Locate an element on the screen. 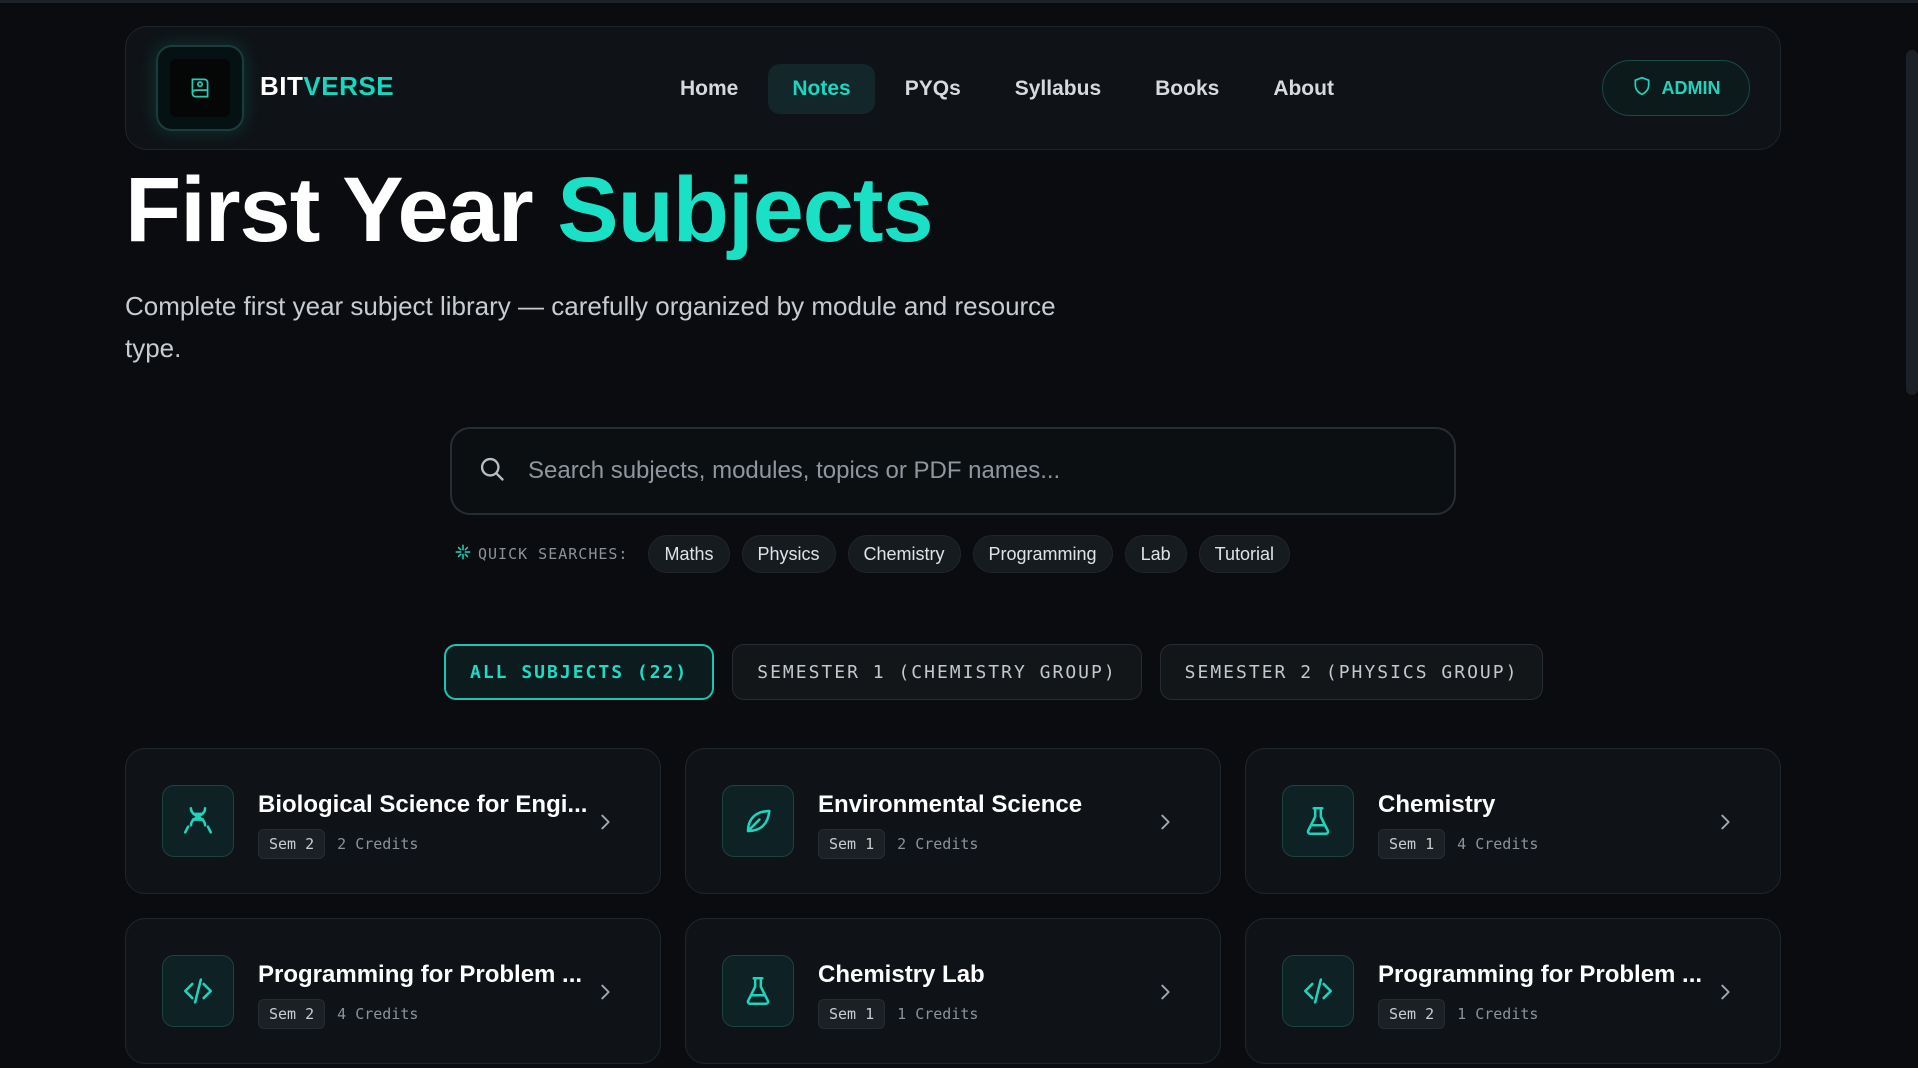 The image size is (1918, 1068). chip-programming: Programming is located at coordinates (1042, 554).